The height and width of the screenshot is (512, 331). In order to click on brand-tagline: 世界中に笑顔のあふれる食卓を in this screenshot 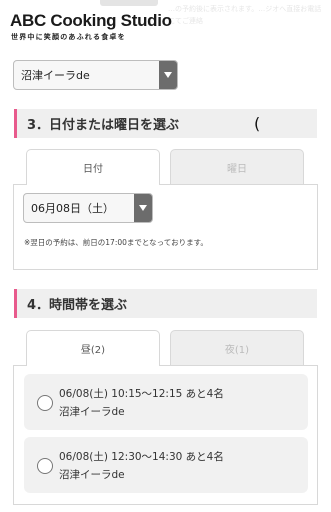, I will do `click(68, 37)`.